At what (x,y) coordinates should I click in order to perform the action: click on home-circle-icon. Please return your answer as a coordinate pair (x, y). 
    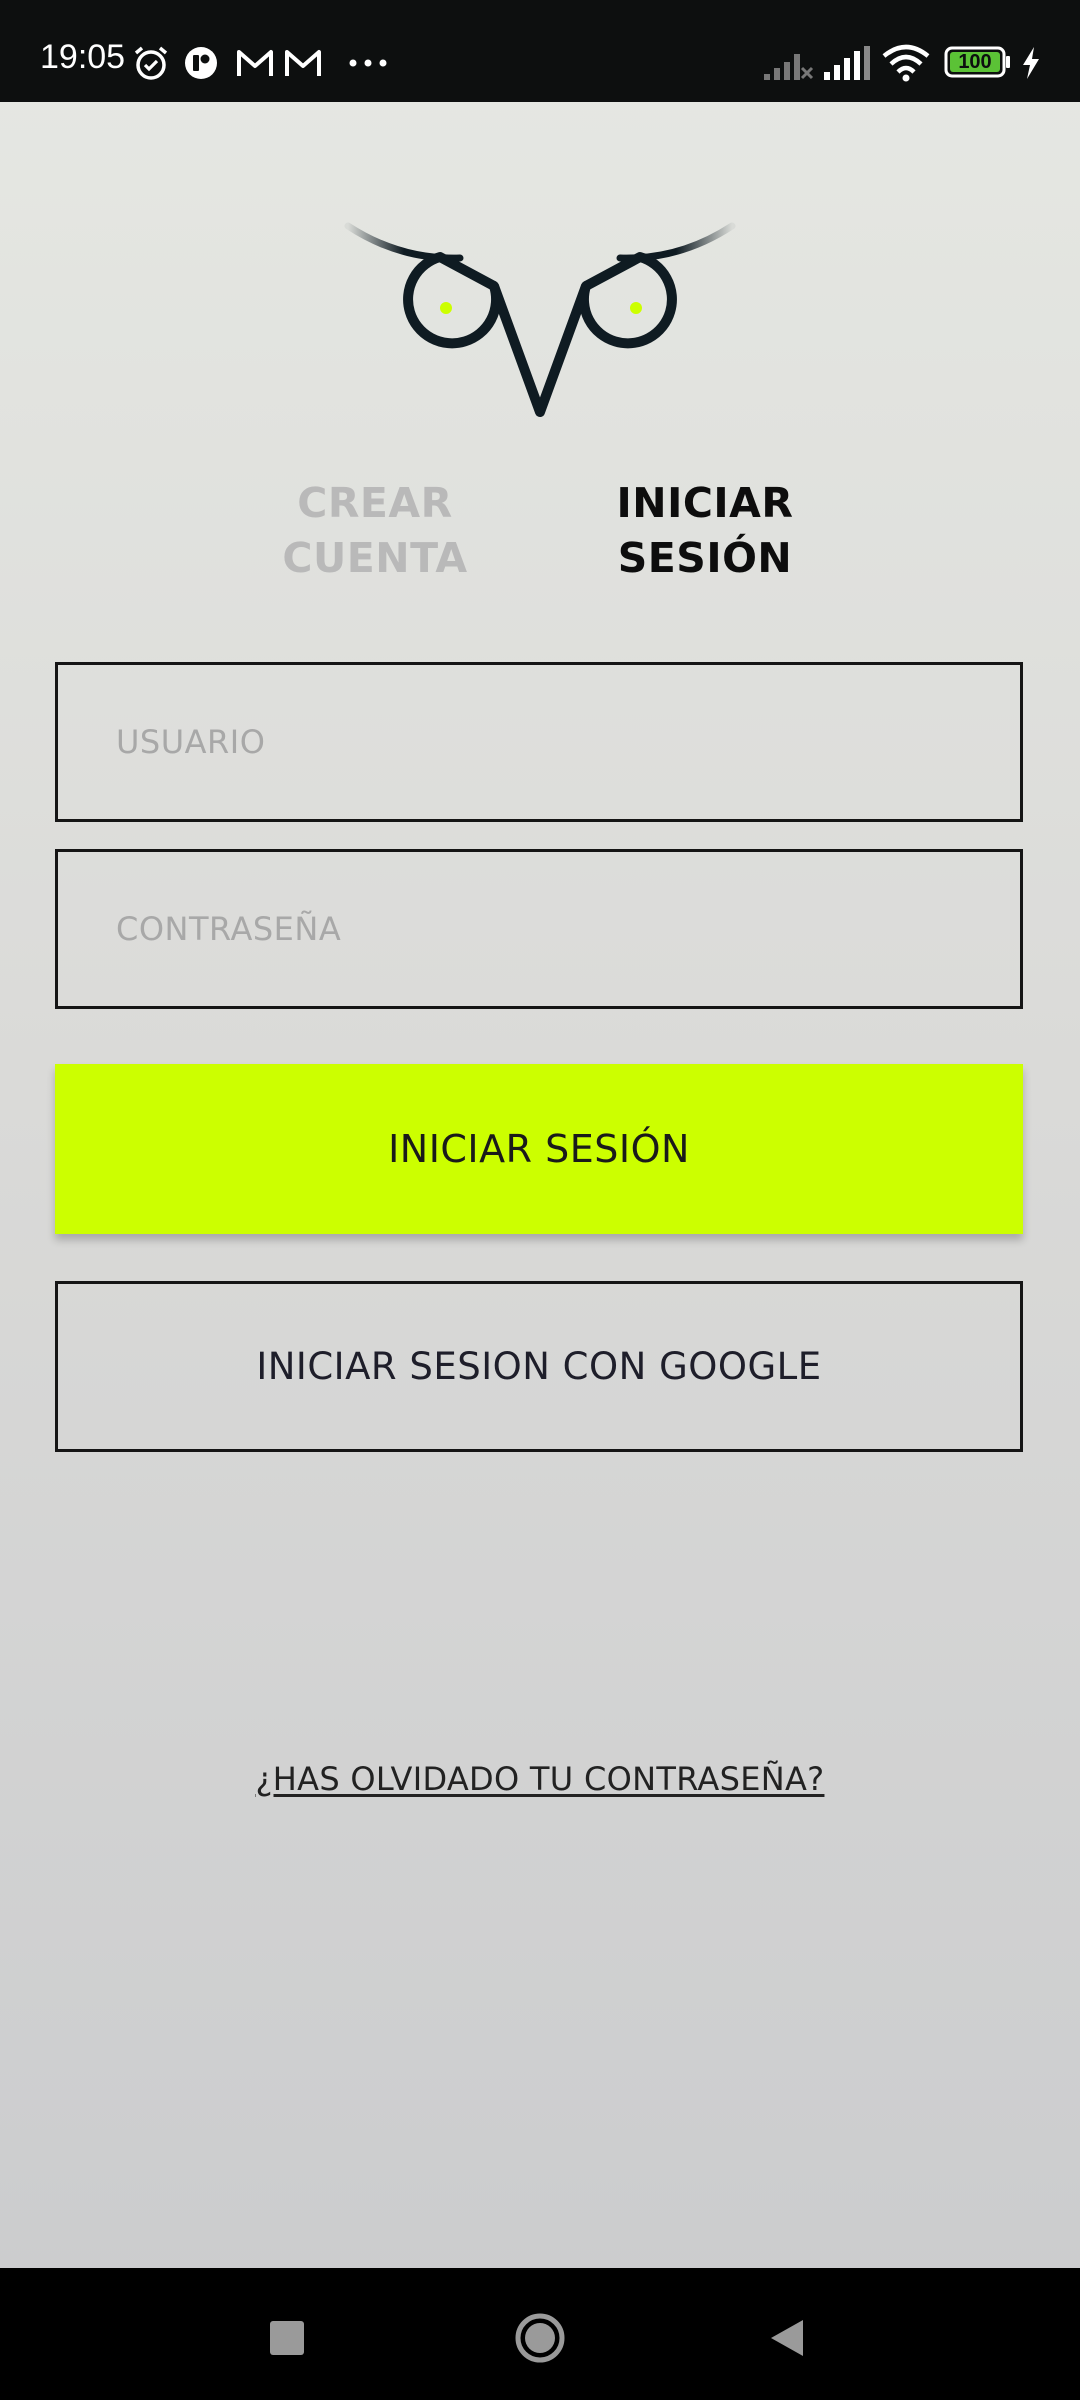
    Looking at the image, I should click on (540, 2338).